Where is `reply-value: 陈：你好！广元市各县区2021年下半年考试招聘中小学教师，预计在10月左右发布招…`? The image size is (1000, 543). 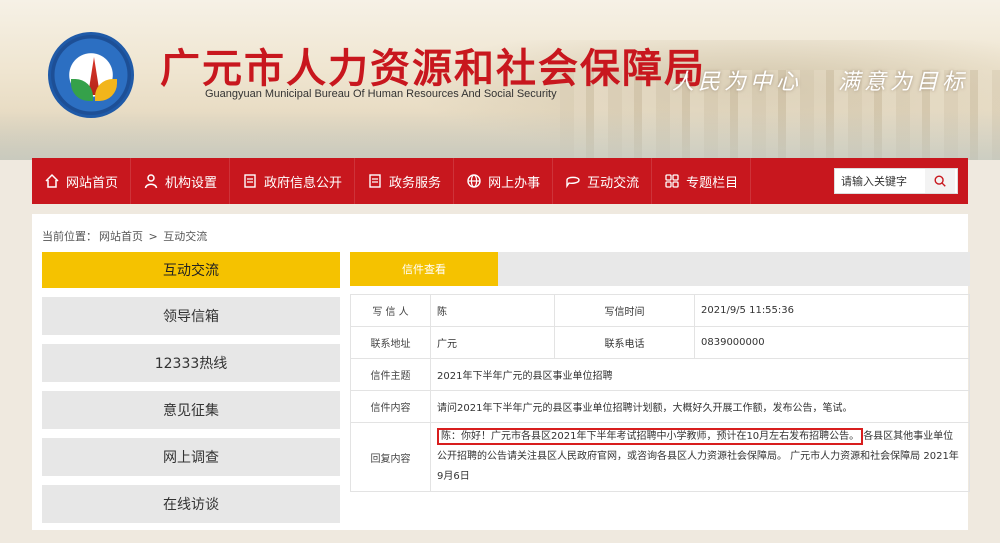 reply-value: 陈：你好！广元市各县区2021年下半年考试招聘中小学教师，预计在10月左右发布招… is located at coordinates (700, 457).